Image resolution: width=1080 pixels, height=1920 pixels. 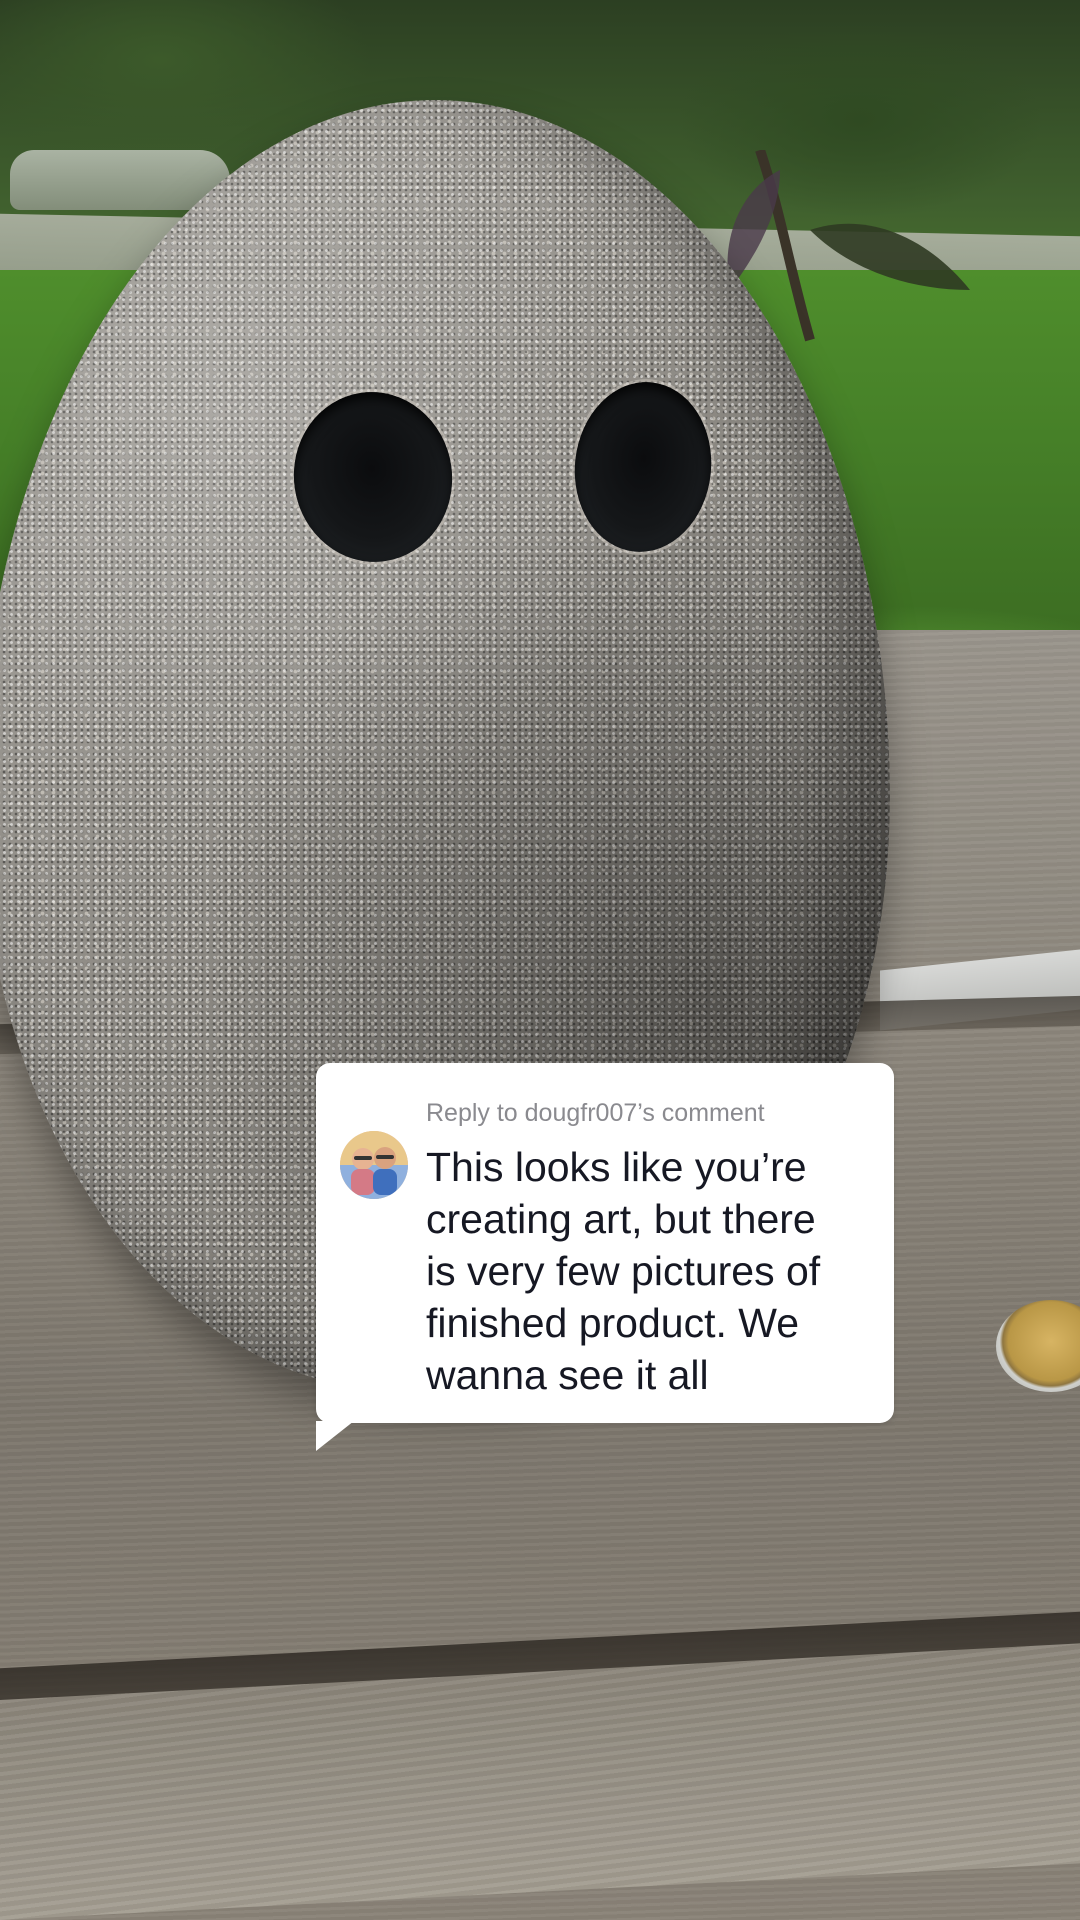 I want to click on commenter-avatar-icon, so click(x=374, y=1165).